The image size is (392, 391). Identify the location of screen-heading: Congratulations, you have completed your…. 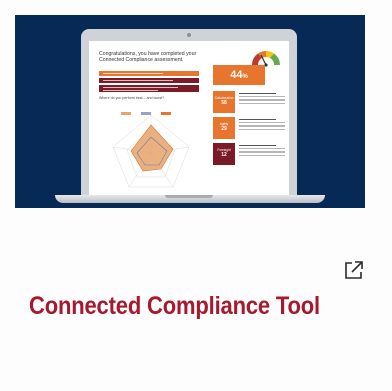
(148, 57).